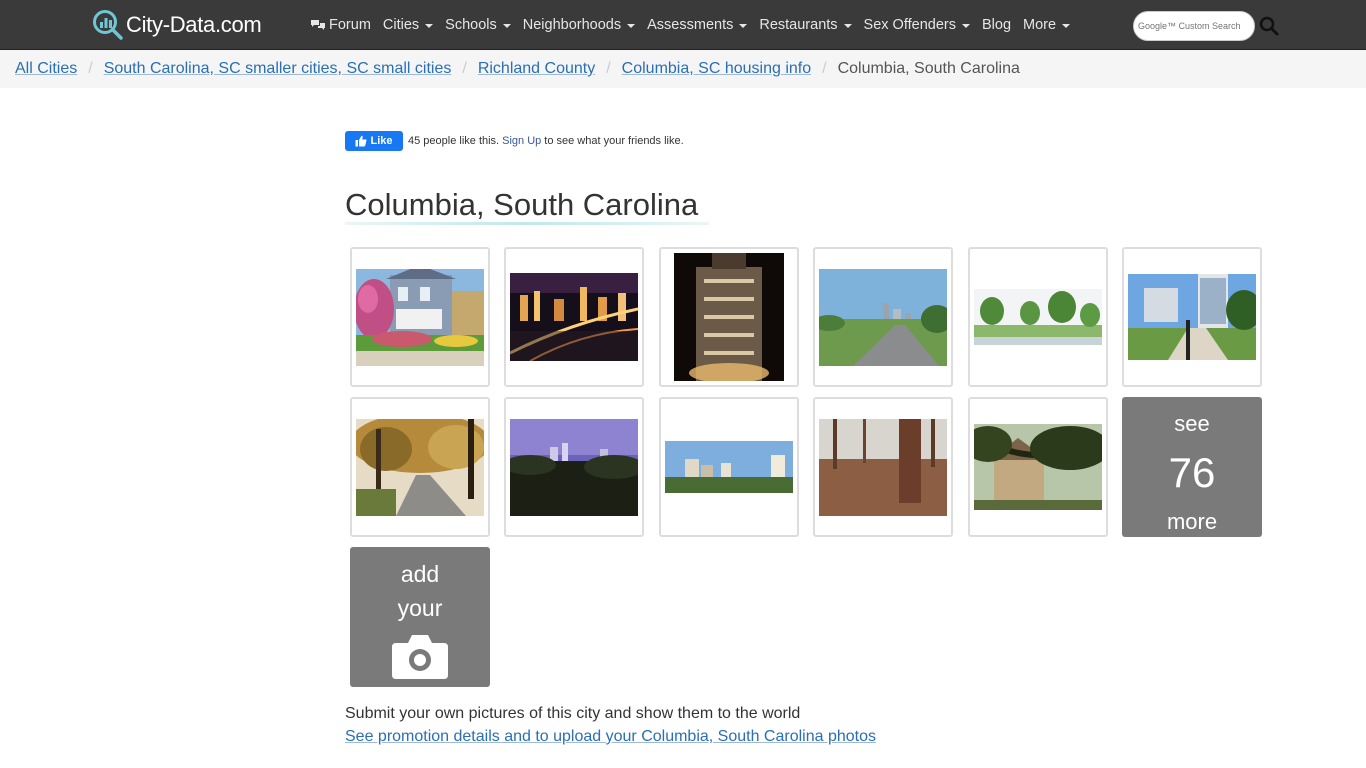  I want to click on see-more-suffix: more, so click(1192, 521).